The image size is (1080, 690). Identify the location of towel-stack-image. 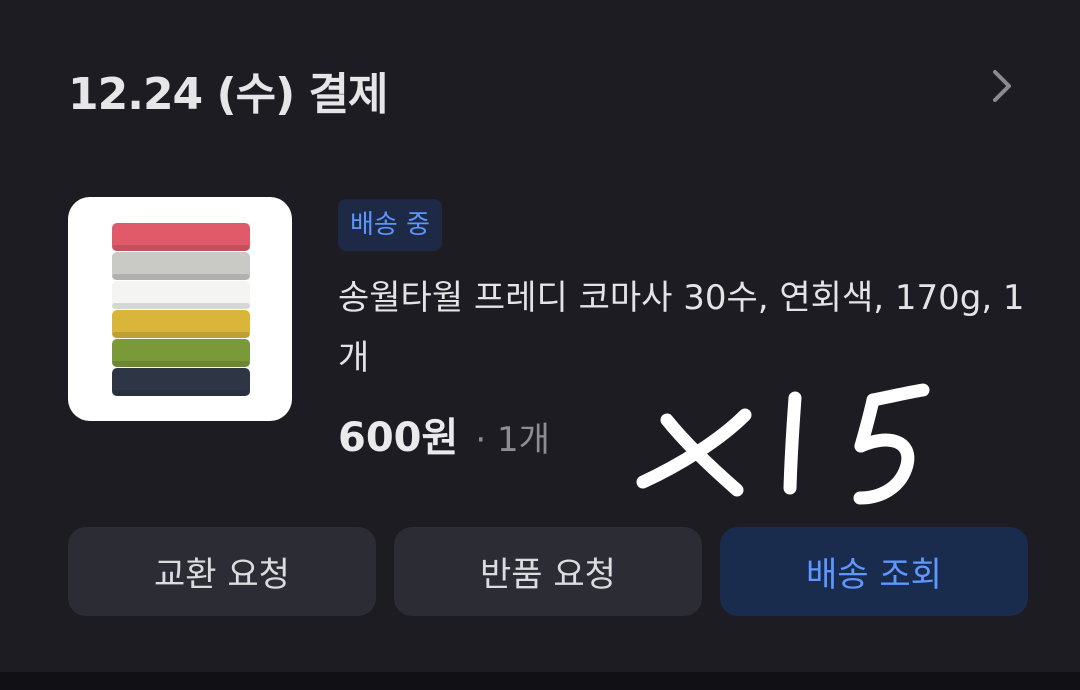
(181, 309).